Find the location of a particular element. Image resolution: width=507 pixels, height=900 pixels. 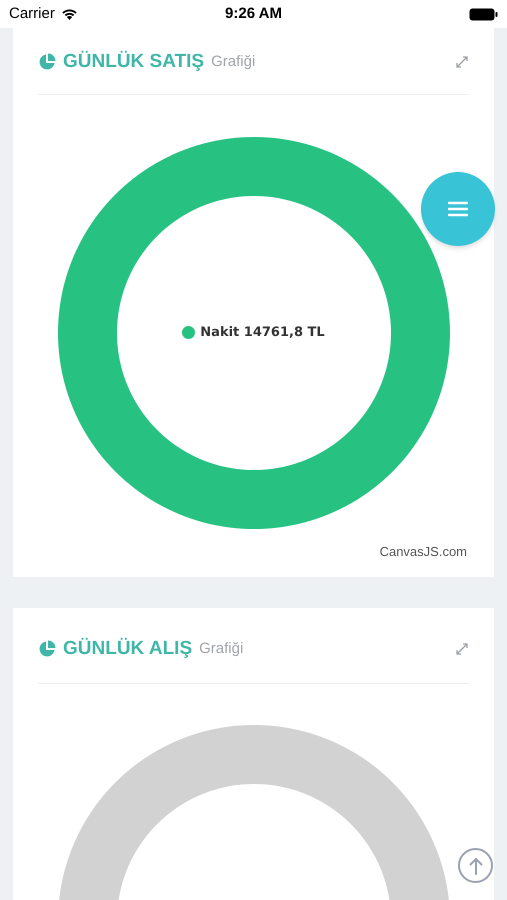

scroll-to-top-button is located at coordinates (475, 865).